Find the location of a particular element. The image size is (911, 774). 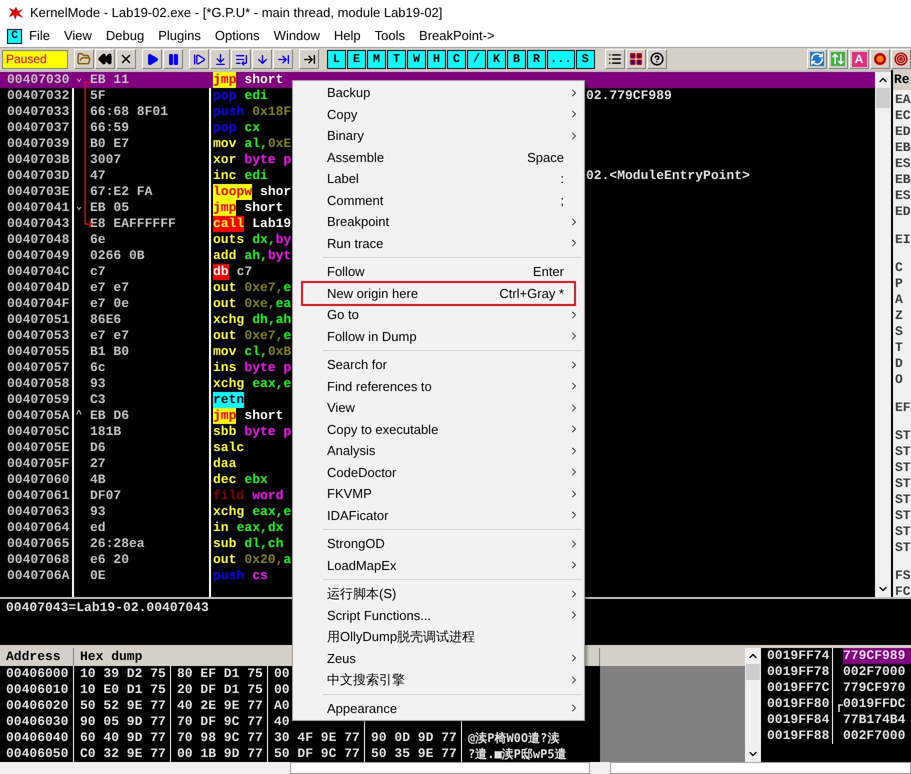

menu-bar-item: View is located at coordinates (77, 36).